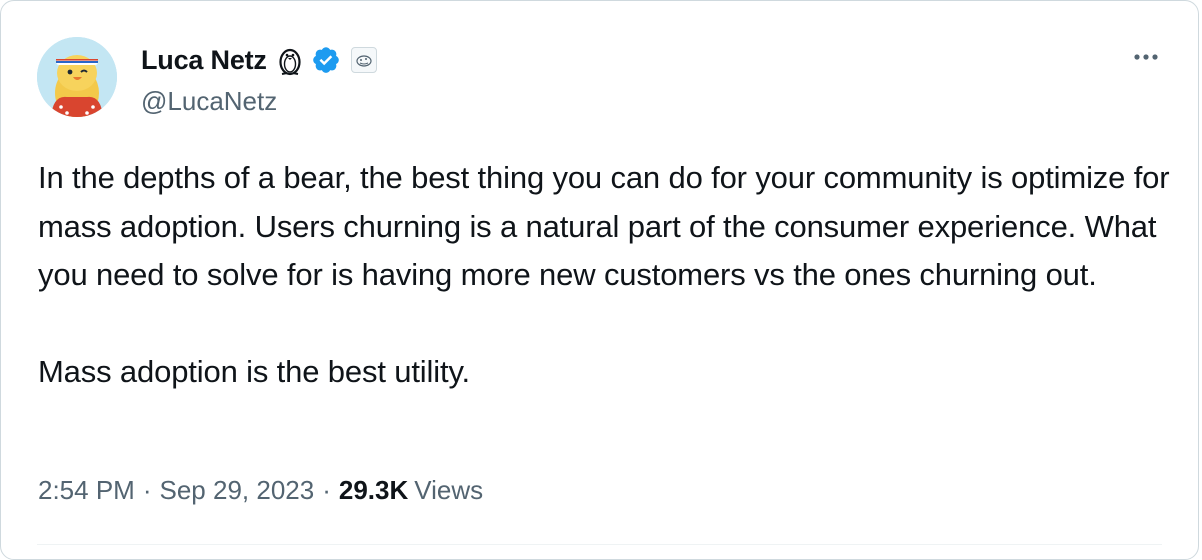 This screenshot has width=1202, height=560. What do you see at coordinates (373, 490) in the screenshot?
I see `views-count: 29.3K` at bounding box center [373, 490].